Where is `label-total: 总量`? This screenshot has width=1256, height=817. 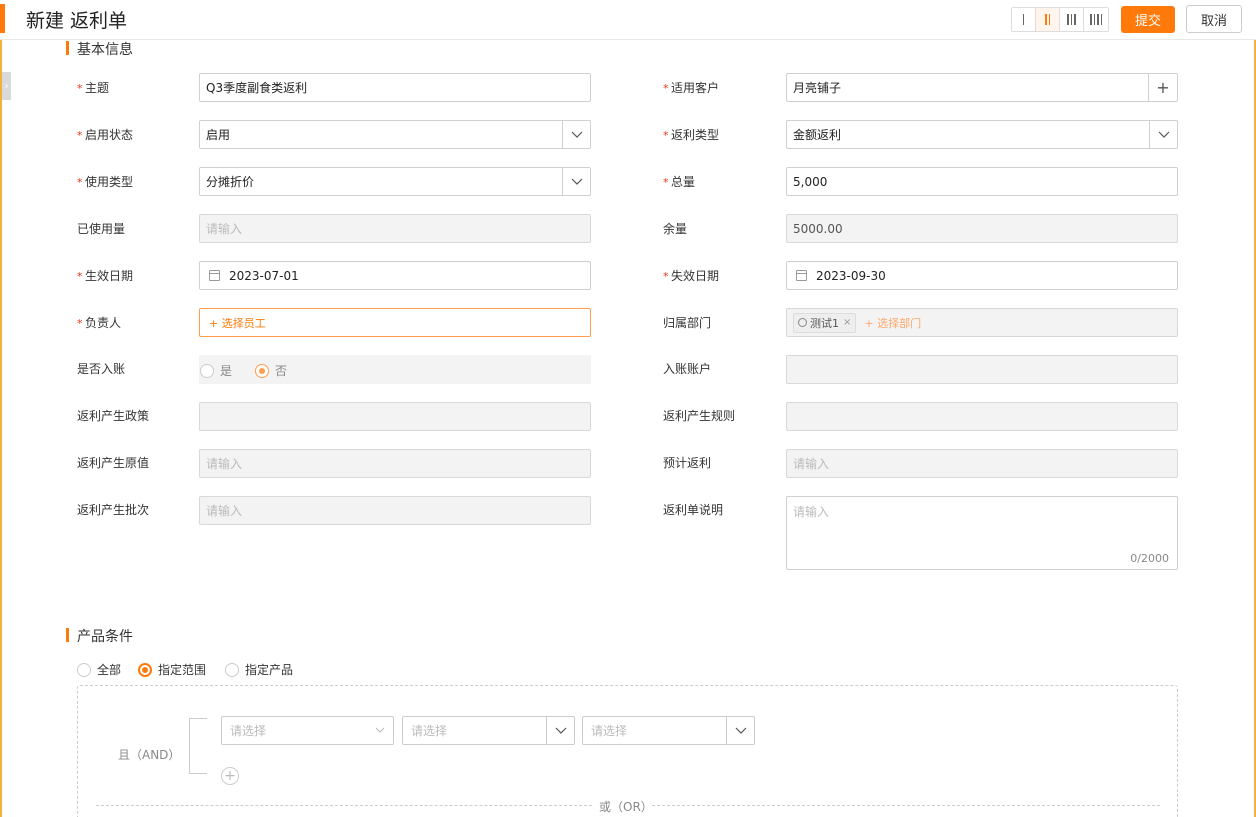
label-total: 总量 is located at coordinates (679, 182).